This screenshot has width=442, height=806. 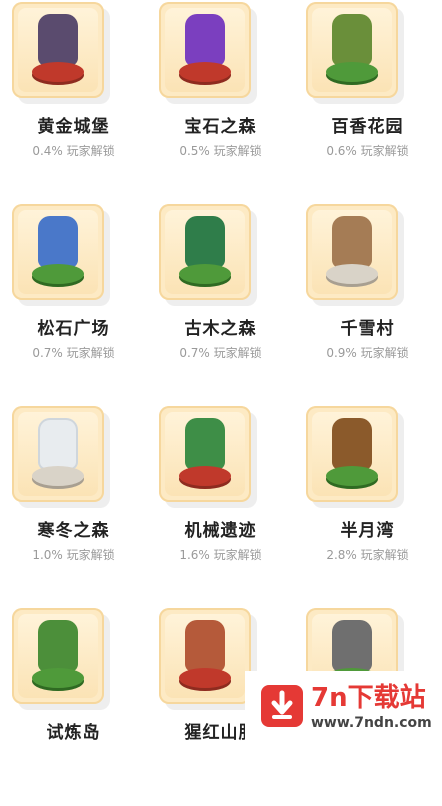 What do you see at coordinates (367, 504) in the screenshot?
I see `map-card-half-moon-bay: 半月湾 2.8% 玩家解锁` at bounding box center [367, 504].